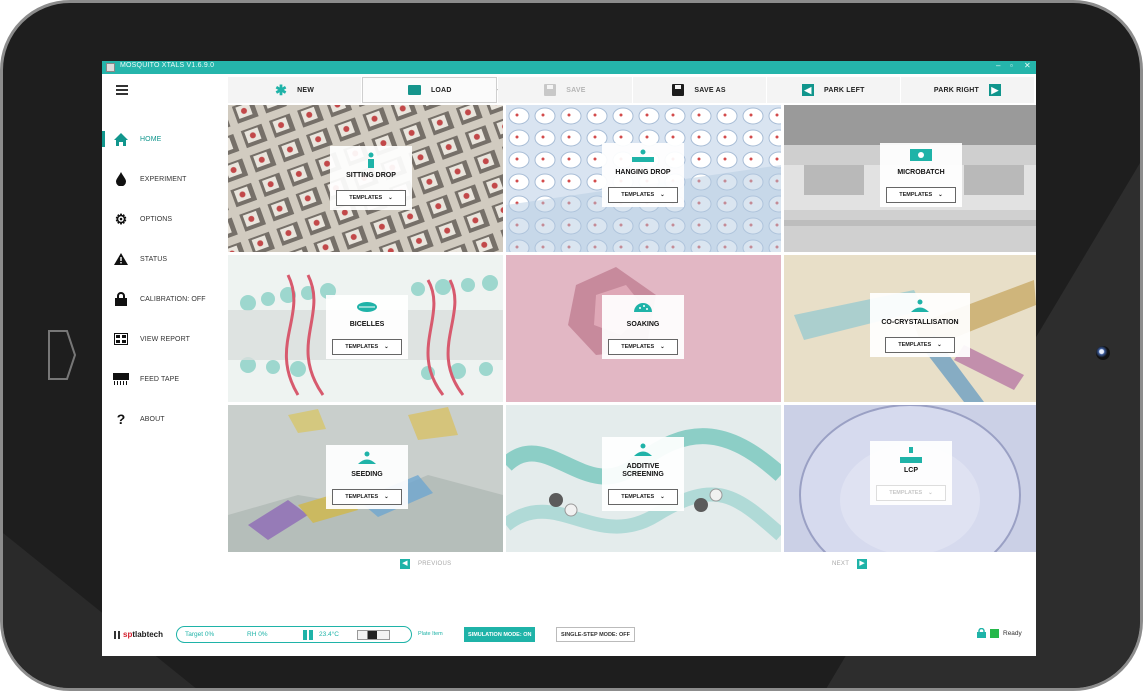  What do you see at coordinates (841, 564) in the screenshot?
I see `next-label: NEXT` at bounding box center [841, 564].